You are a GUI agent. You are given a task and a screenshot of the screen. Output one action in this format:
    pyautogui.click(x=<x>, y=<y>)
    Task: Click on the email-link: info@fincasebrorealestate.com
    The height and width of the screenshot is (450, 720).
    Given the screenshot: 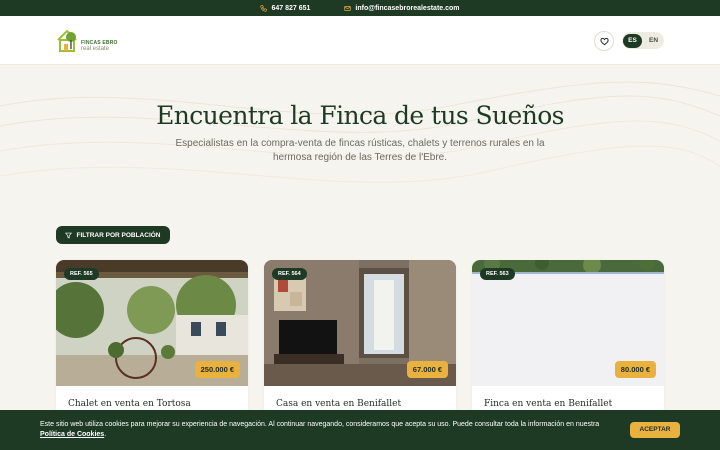 What is the action you would take?
    pyautogui.click(x=402, y=8)
    